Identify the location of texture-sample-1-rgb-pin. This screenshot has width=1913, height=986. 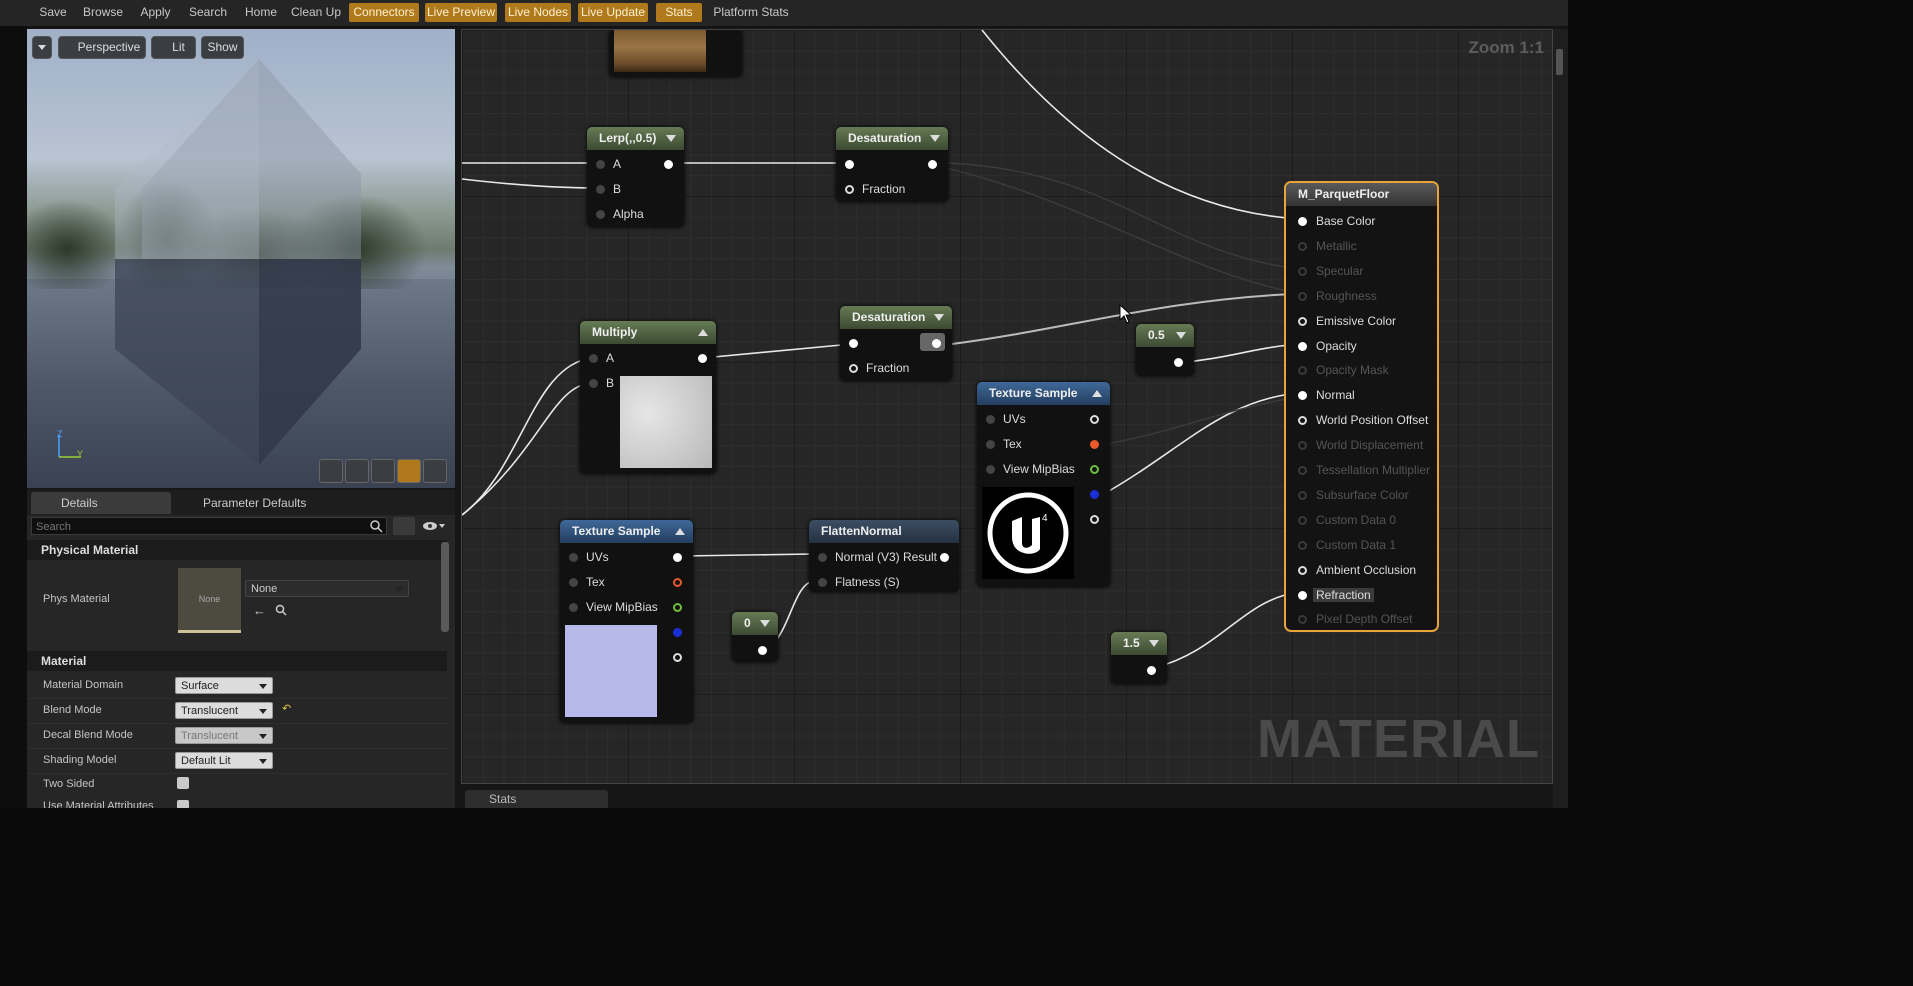
(1094, 419).